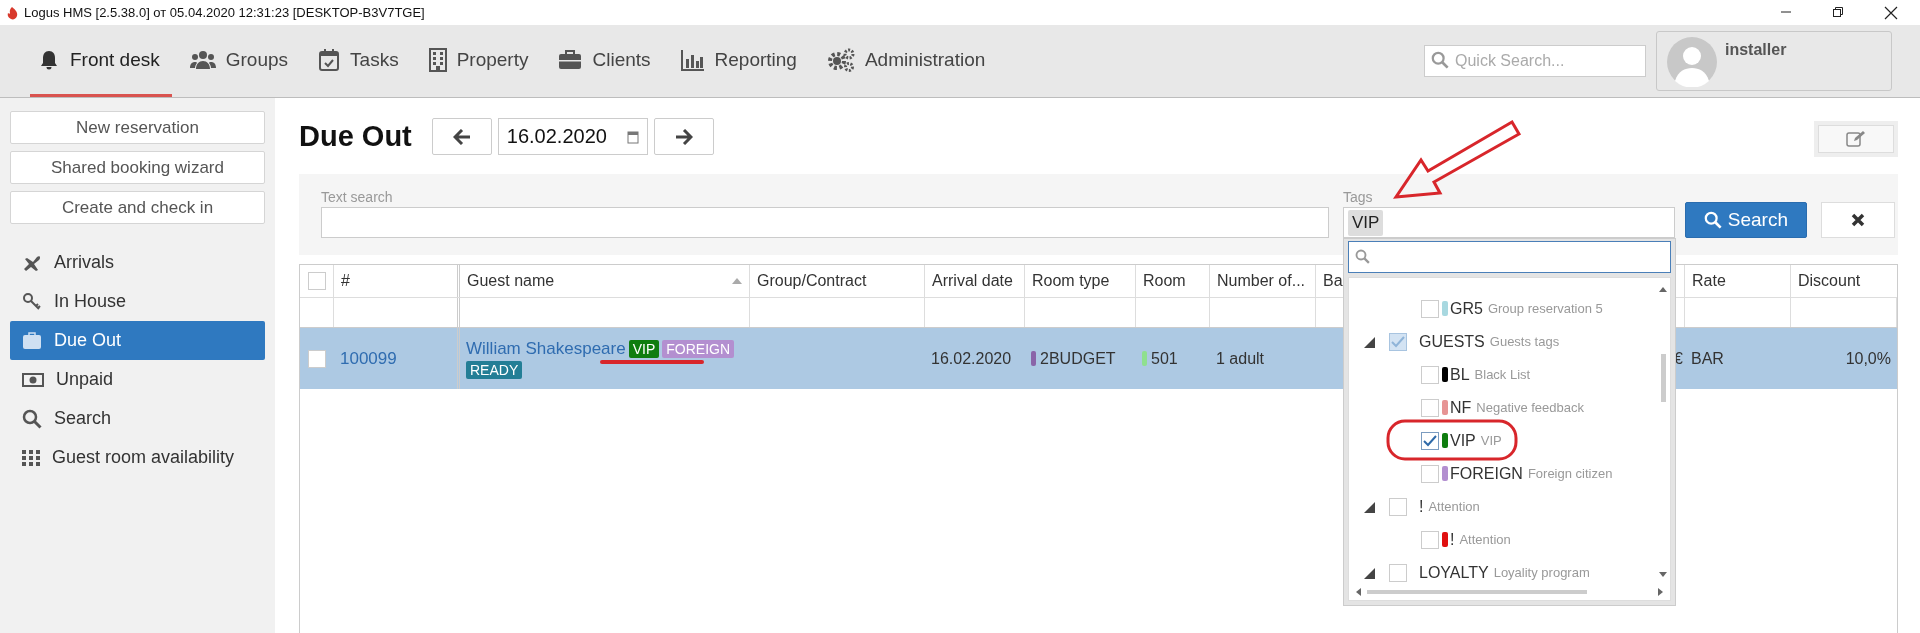 The height and width of the screenshot is (633, 1920). I want to click on nav-tab: Groups, so click(241, 61).